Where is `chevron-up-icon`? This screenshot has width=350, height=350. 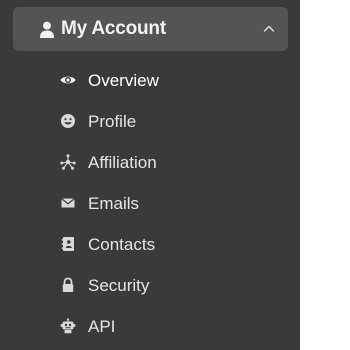 chevron-up-icon is located at coordinates (269, 29).